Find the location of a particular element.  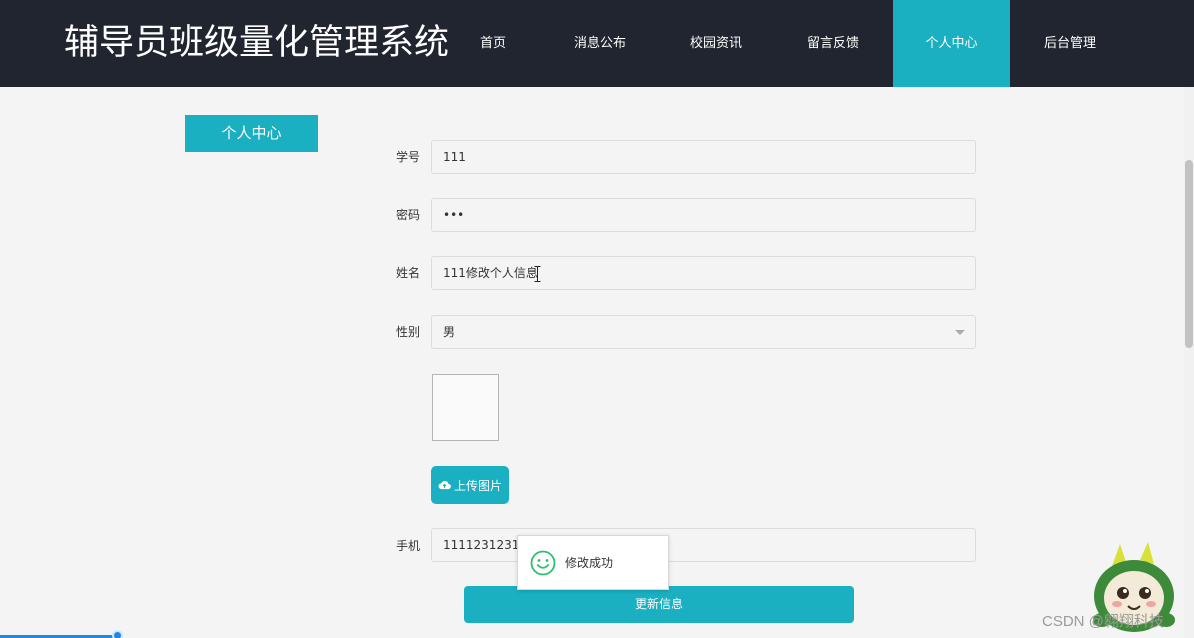

gender-label: 性别 is located at coordinates (408, 332).